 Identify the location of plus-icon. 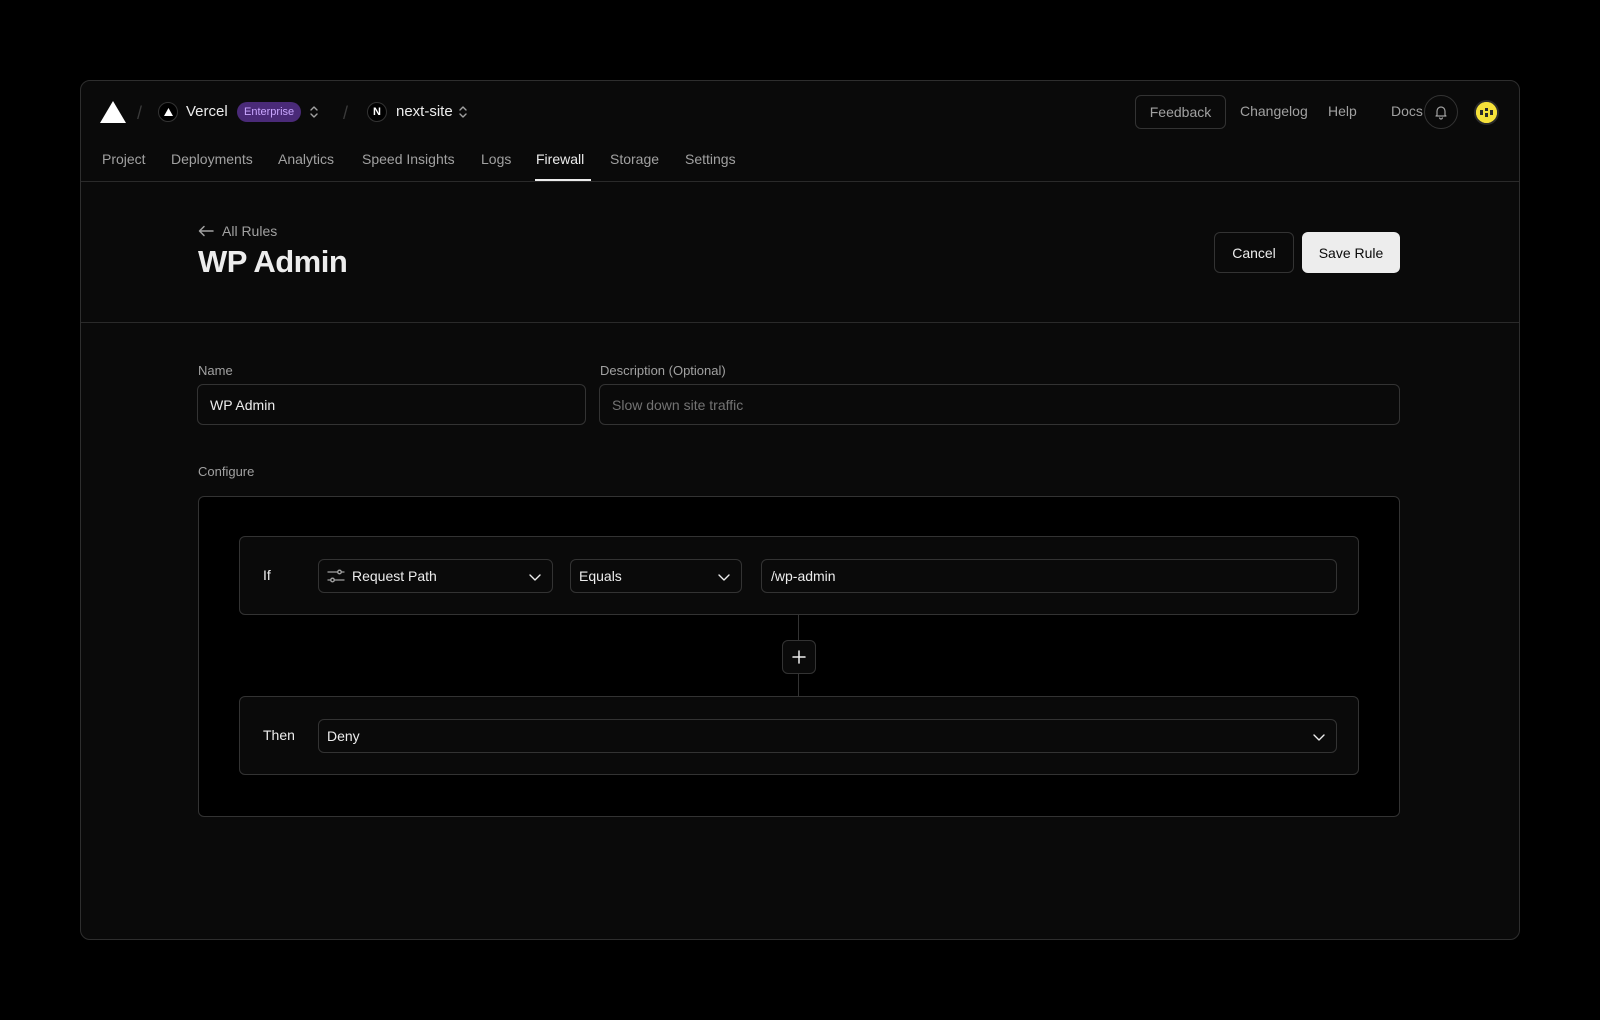
(799, 657).